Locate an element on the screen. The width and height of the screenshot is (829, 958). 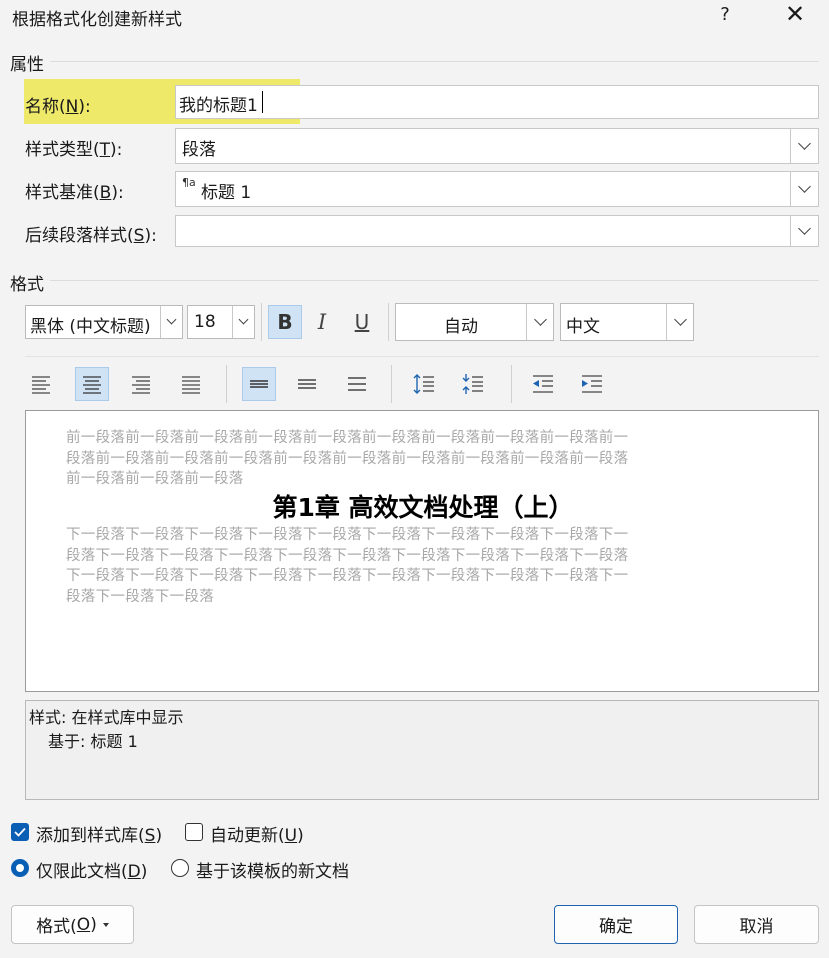
toolbar-divider is located at coordinates (422, 356).